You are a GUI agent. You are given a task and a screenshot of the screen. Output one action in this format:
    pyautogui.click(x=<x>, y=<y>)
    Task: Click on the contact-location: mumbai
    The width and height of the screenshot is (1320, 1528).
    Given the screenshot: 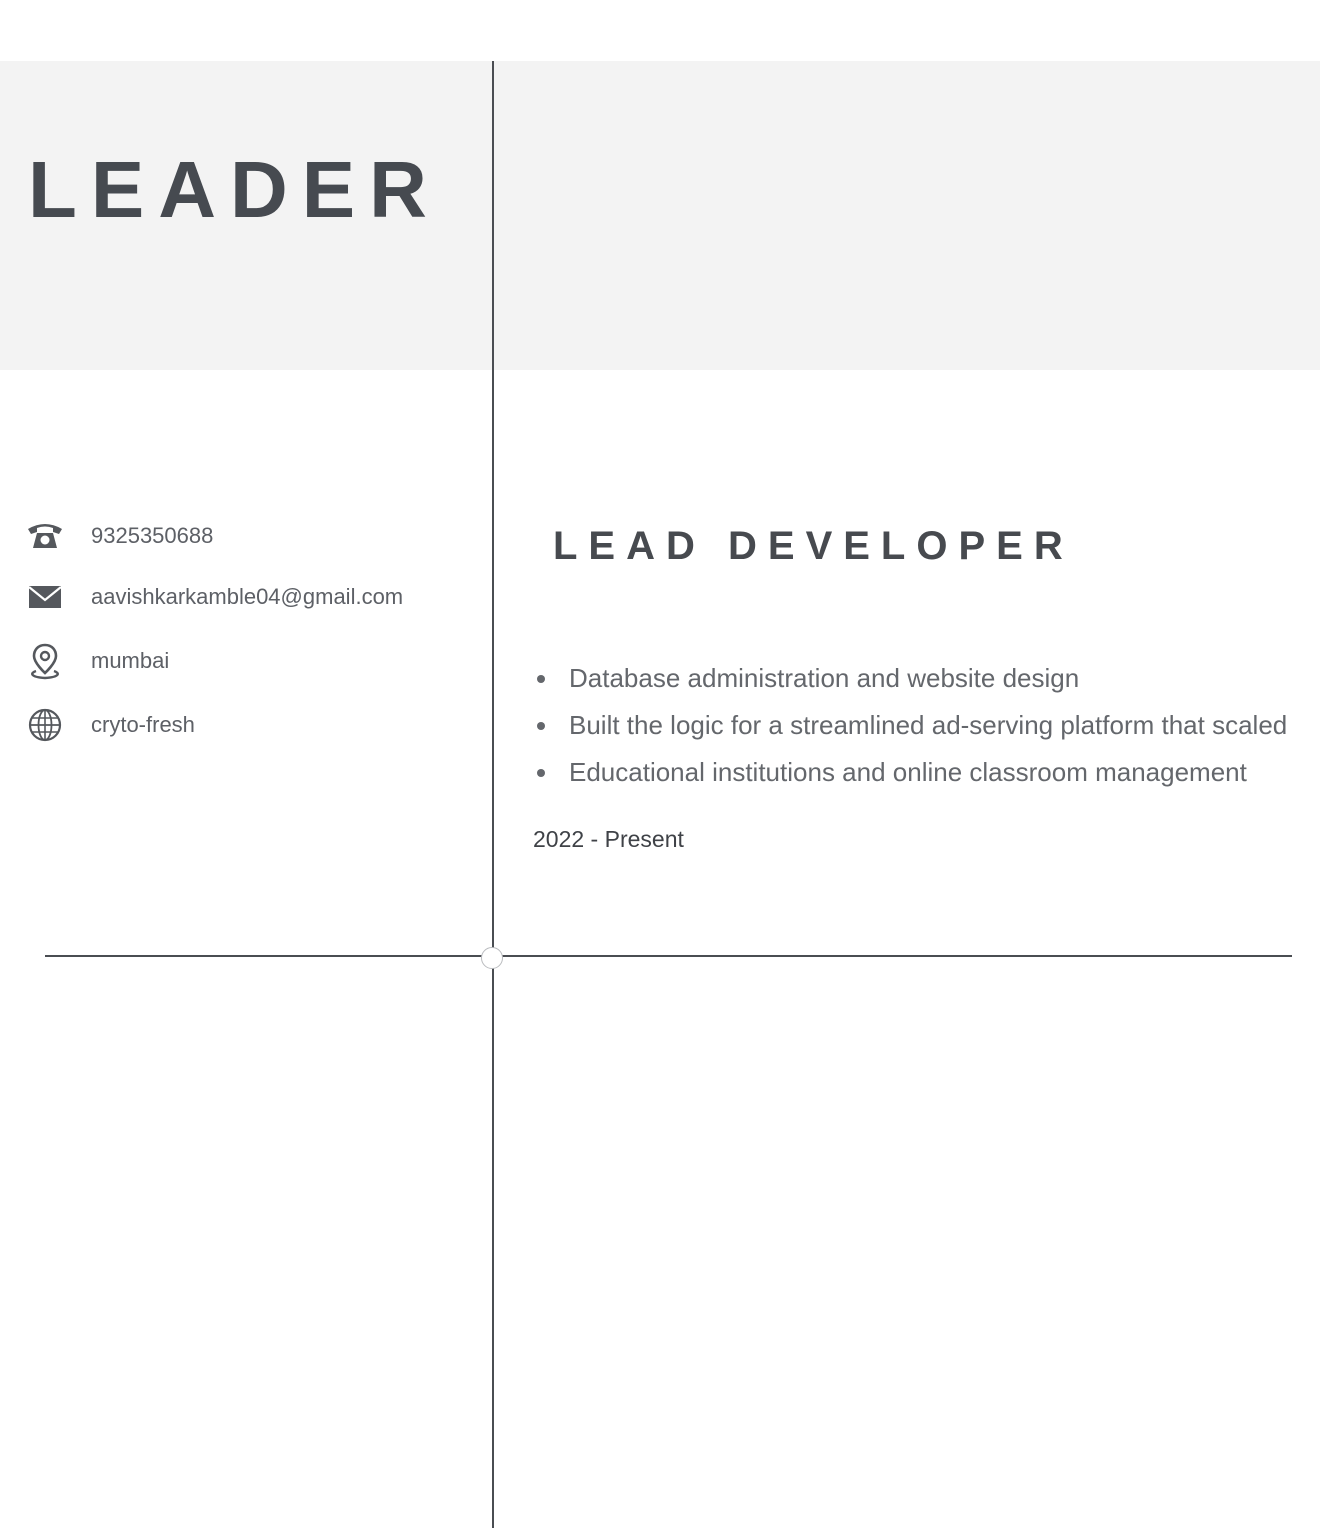 What is the action you would take?
    pyautogui.click(x=97, y=661)
    